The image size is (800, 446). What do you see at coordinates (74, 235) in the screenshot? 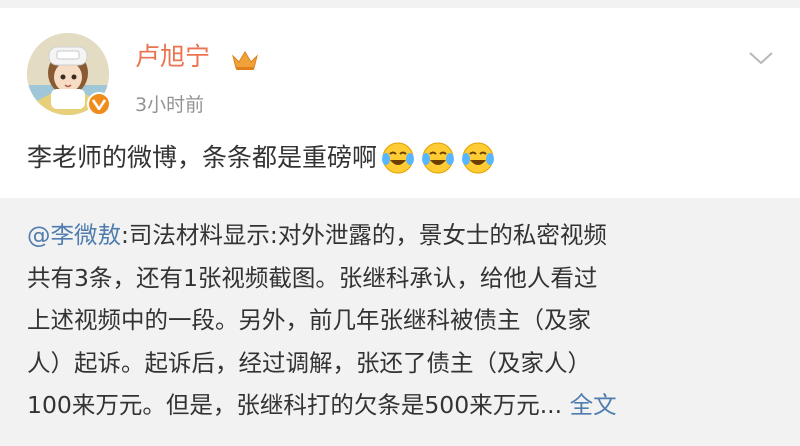
I see `mention-link: @李微敖` at bounding box center [74, 235].